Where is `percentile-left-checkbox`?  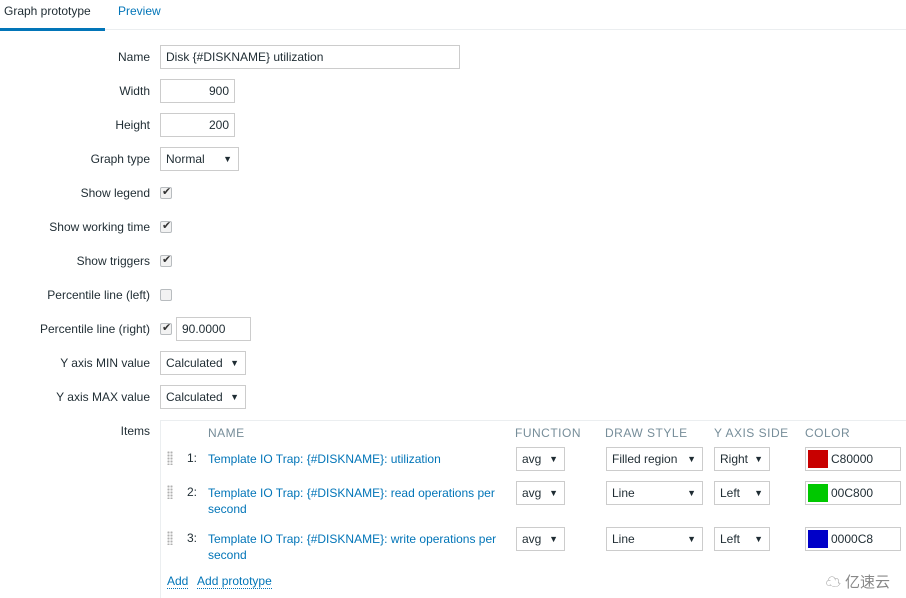
percentile-left-checkbox is located at coordinates (166, 295).